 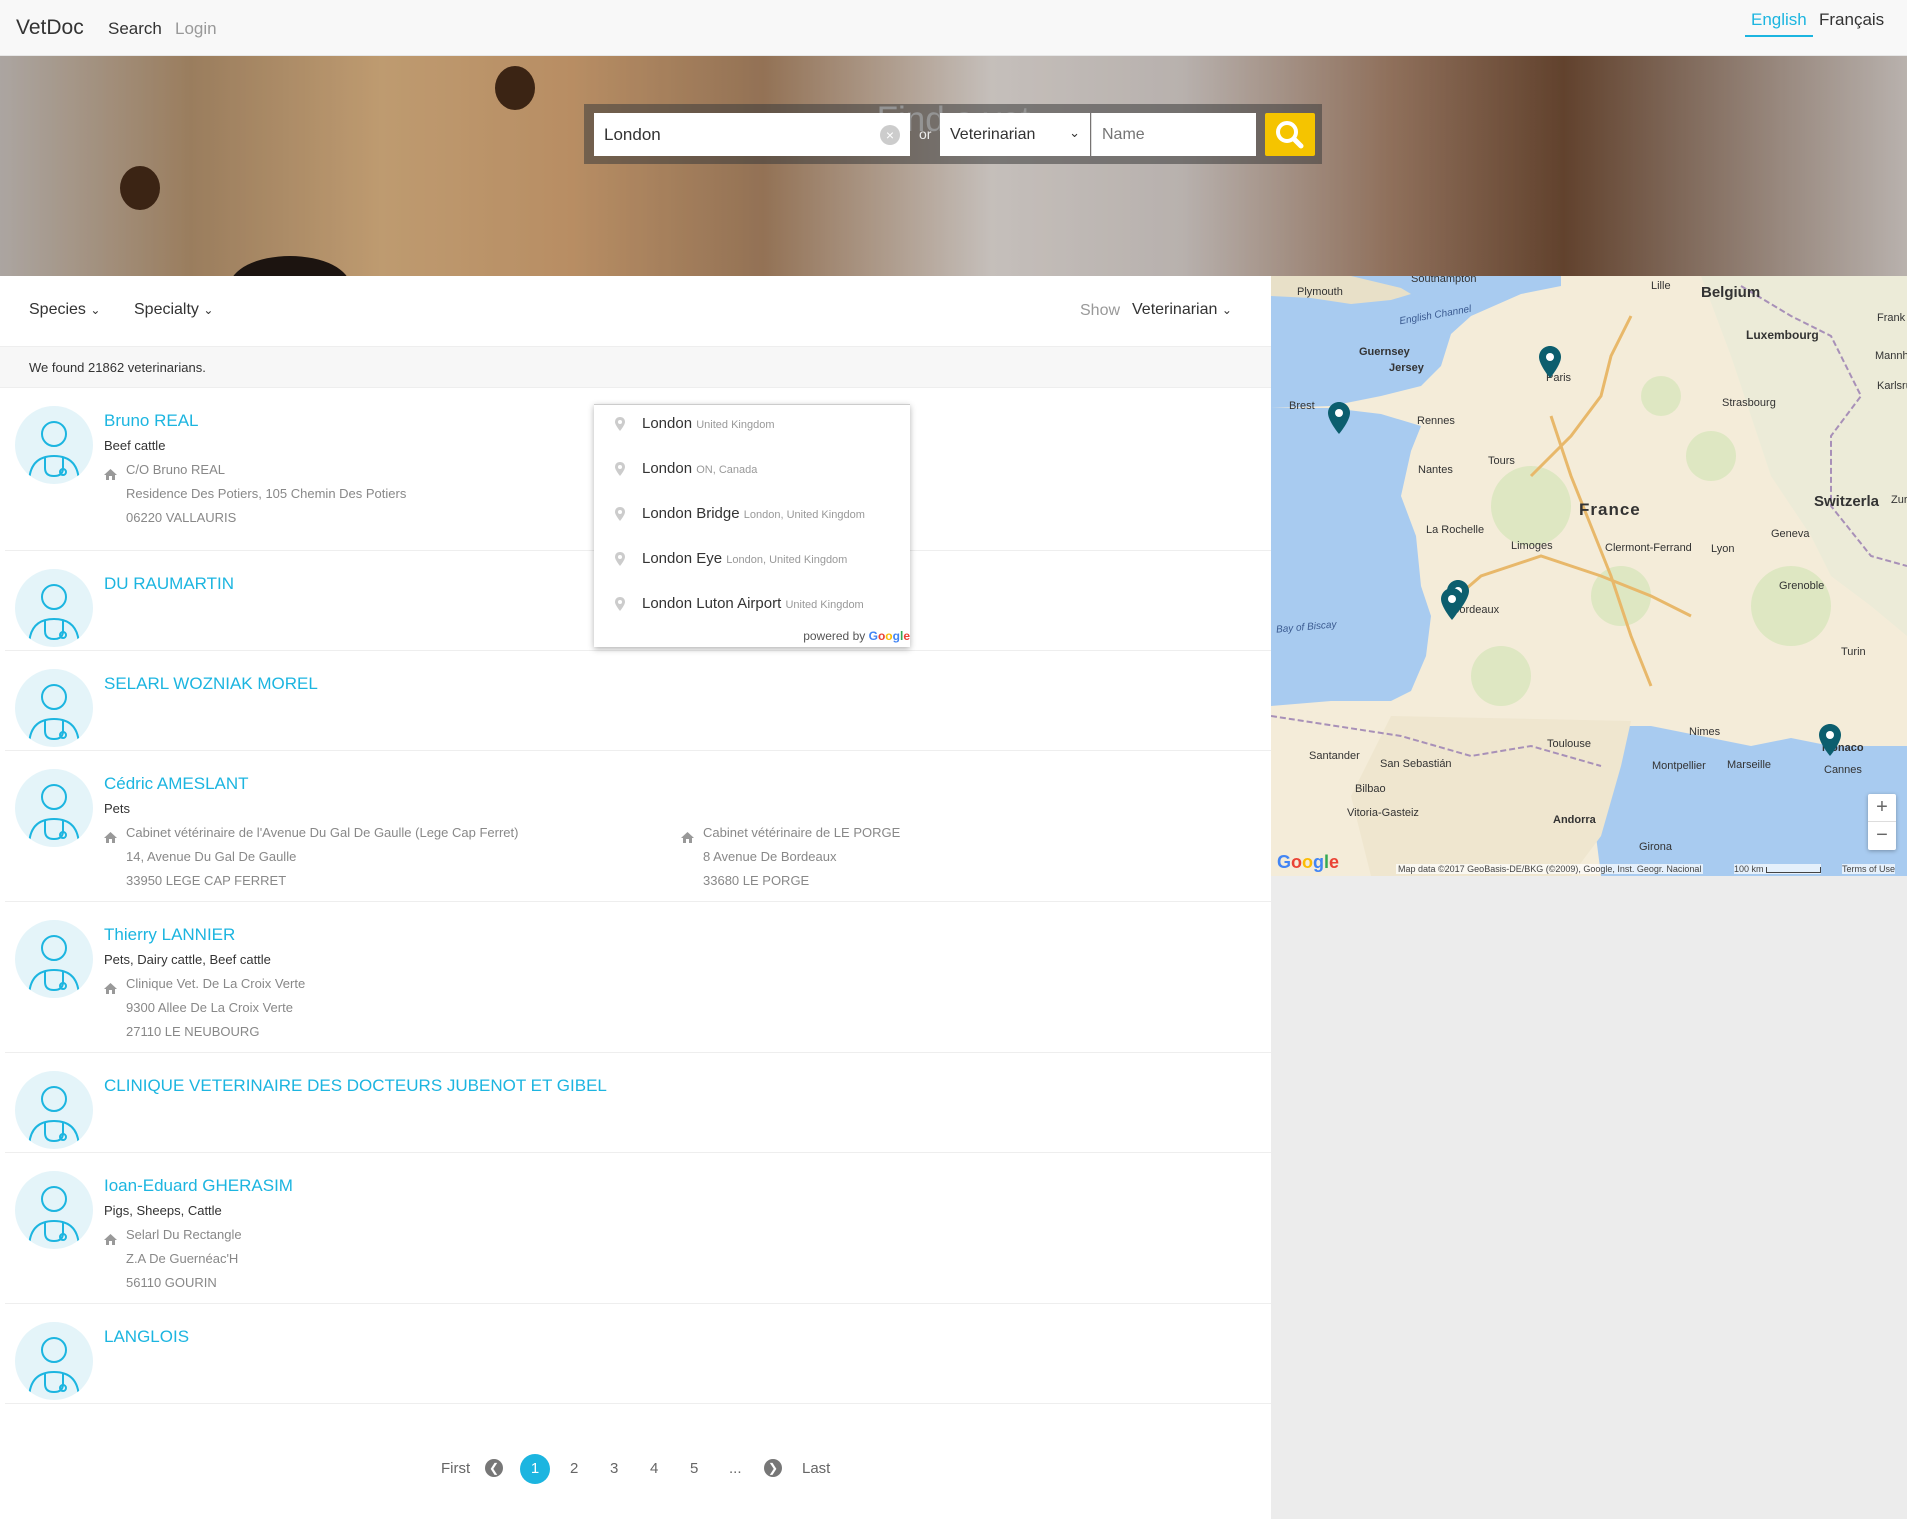 I want to click on name-input, so click(x=1173, y=134).